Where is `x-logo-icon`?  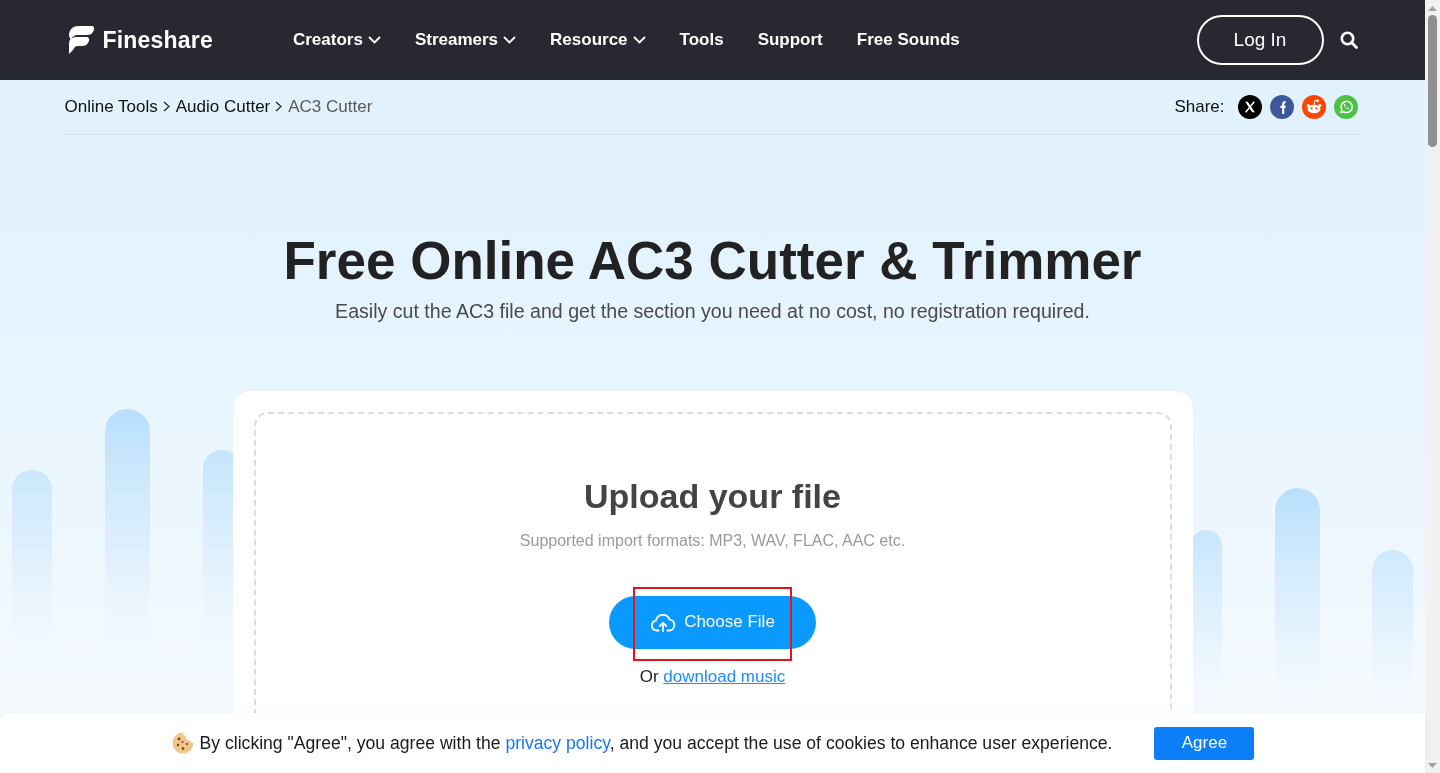
x-logo-icon is located at coordinates (1249, 106).